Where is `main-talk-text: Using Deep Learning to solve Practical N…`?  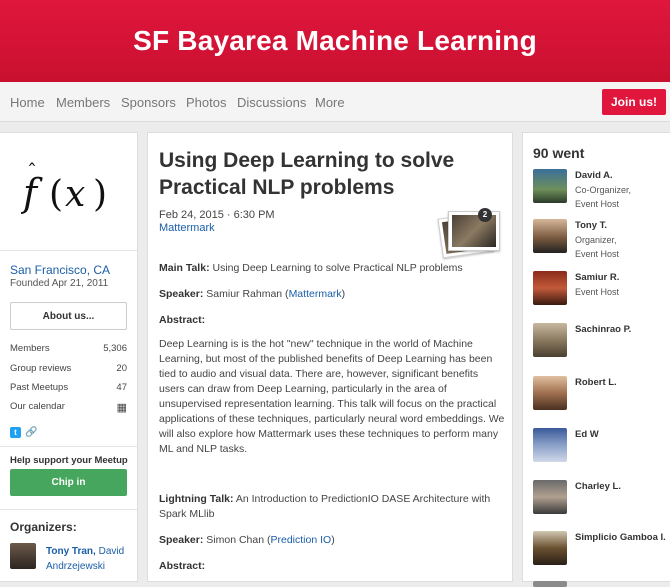
main-talk-text: Using Deep Learning to solve Practical N… is located at coordinates (337, 268).